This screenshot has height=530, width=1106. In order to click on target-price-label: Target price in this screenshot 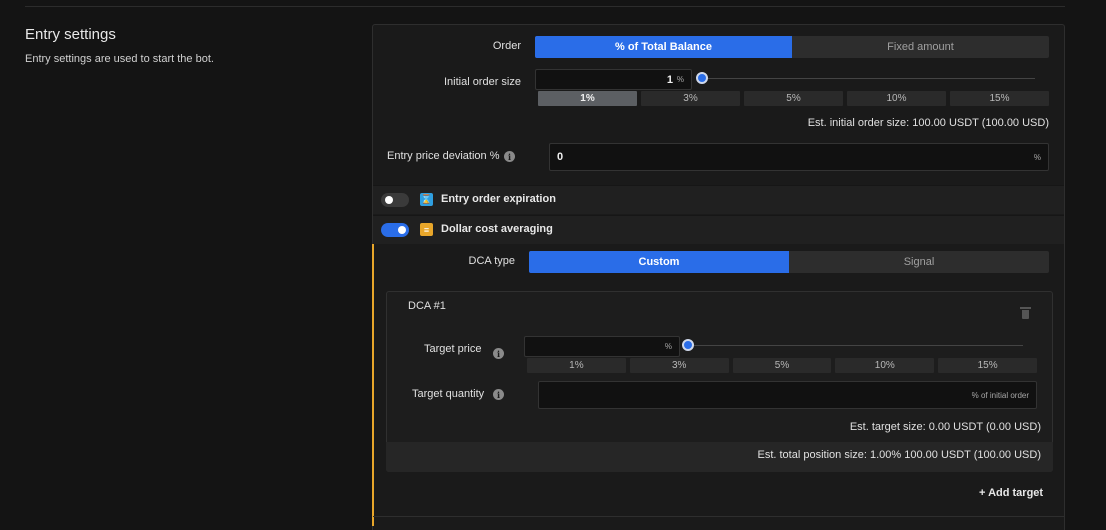, I will do `click(453, 349)`.